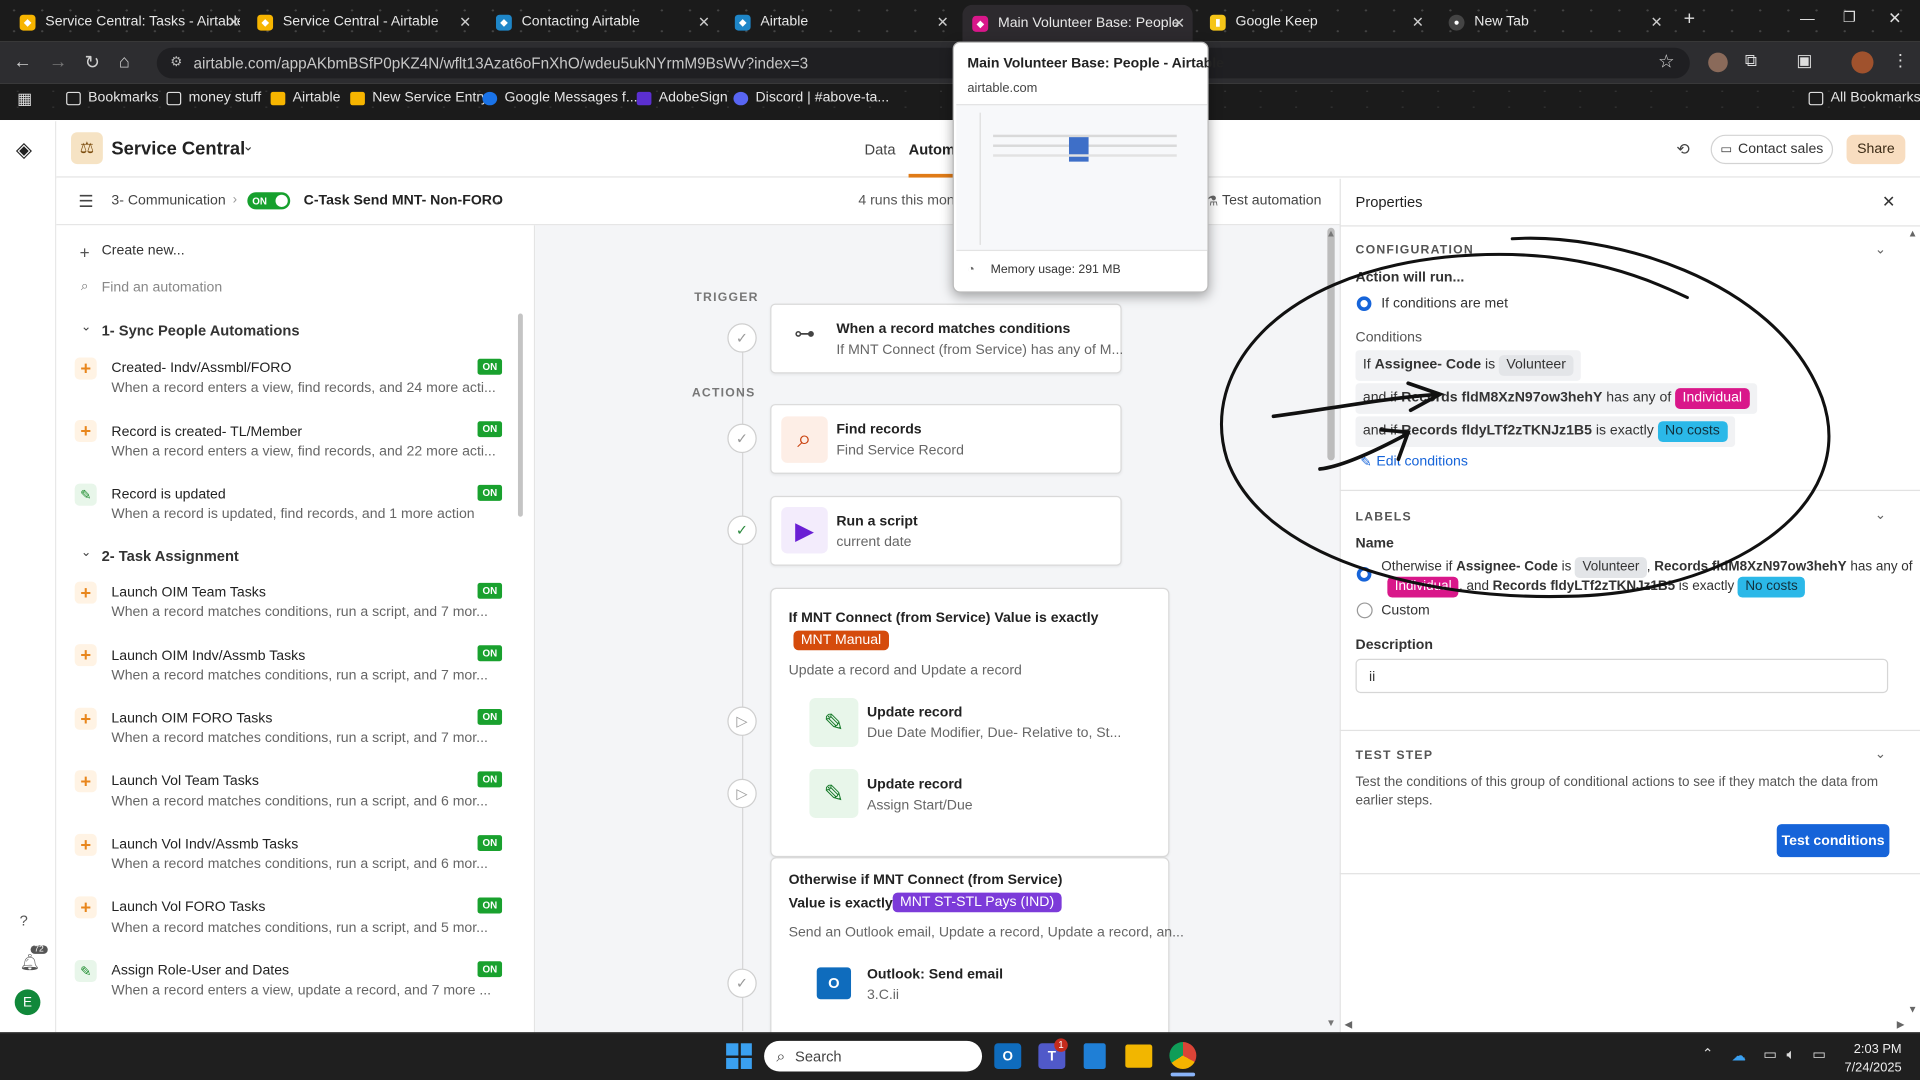 The height and width of the screenshot is (1080, 1920). I want to click on browser-tab: ◆ Service Central - Airtable ✕, so click(364, 21).